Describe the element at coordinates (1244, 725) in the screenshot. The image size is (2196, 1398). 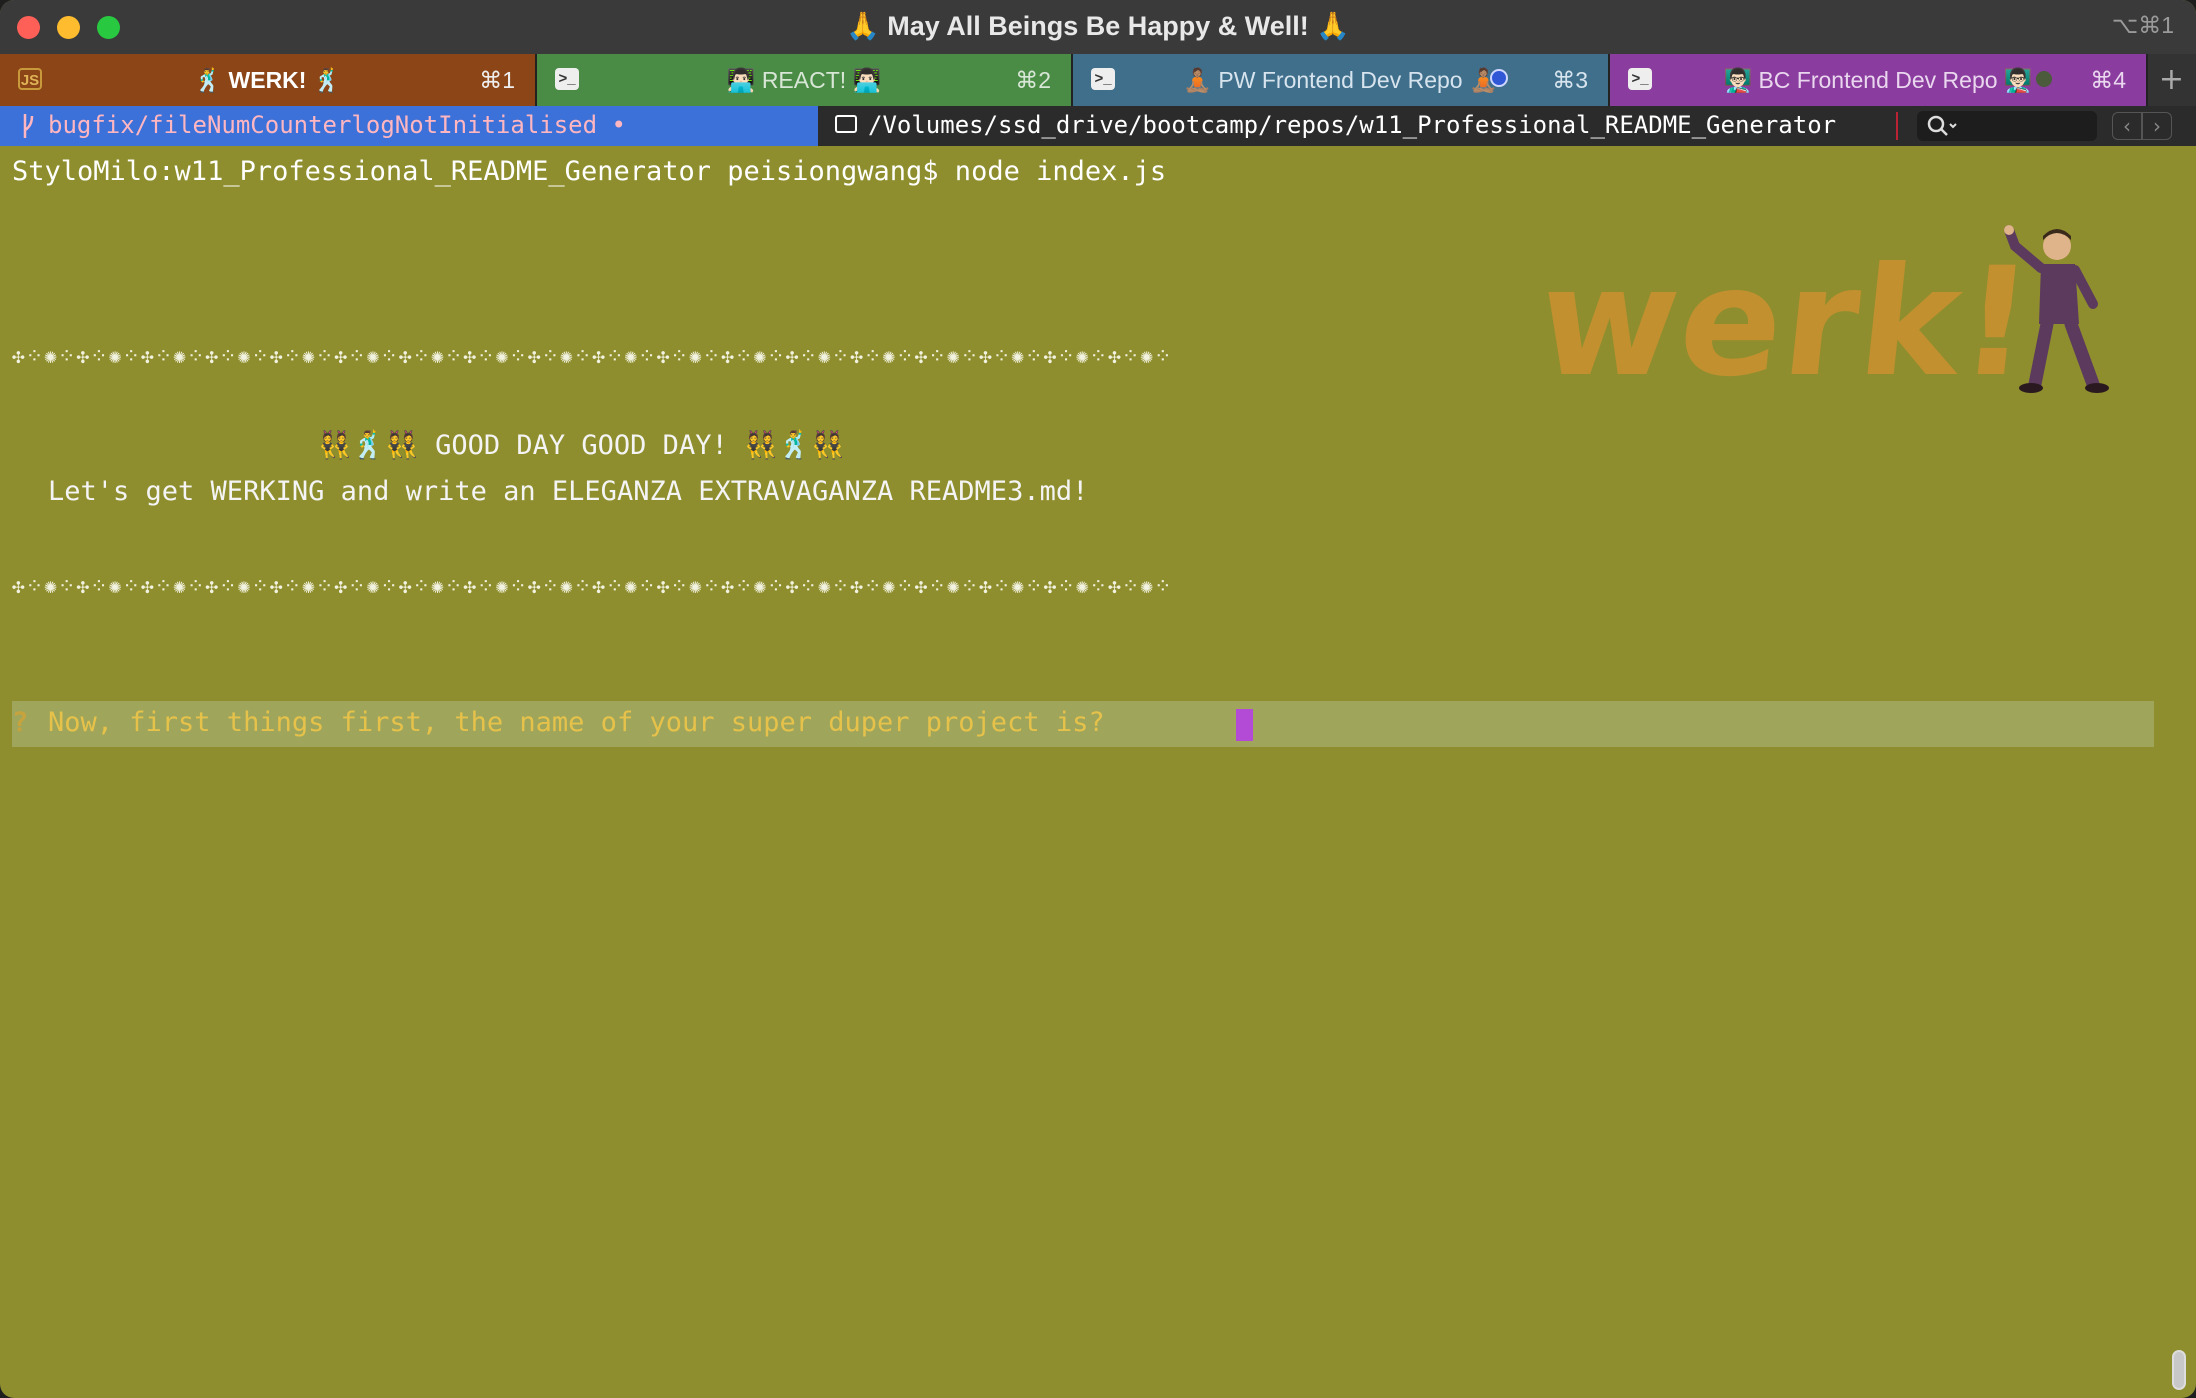
I see `text-cursor` at that location.